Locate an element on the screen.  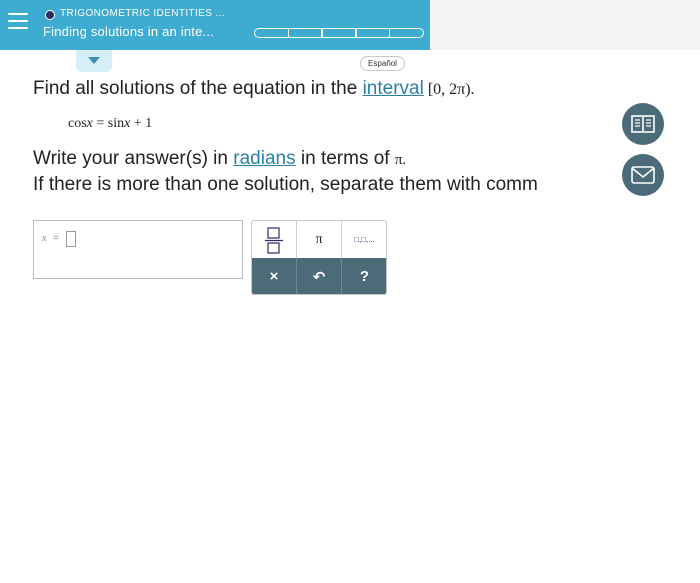
fraction-key is located at coordinates (274, 239).